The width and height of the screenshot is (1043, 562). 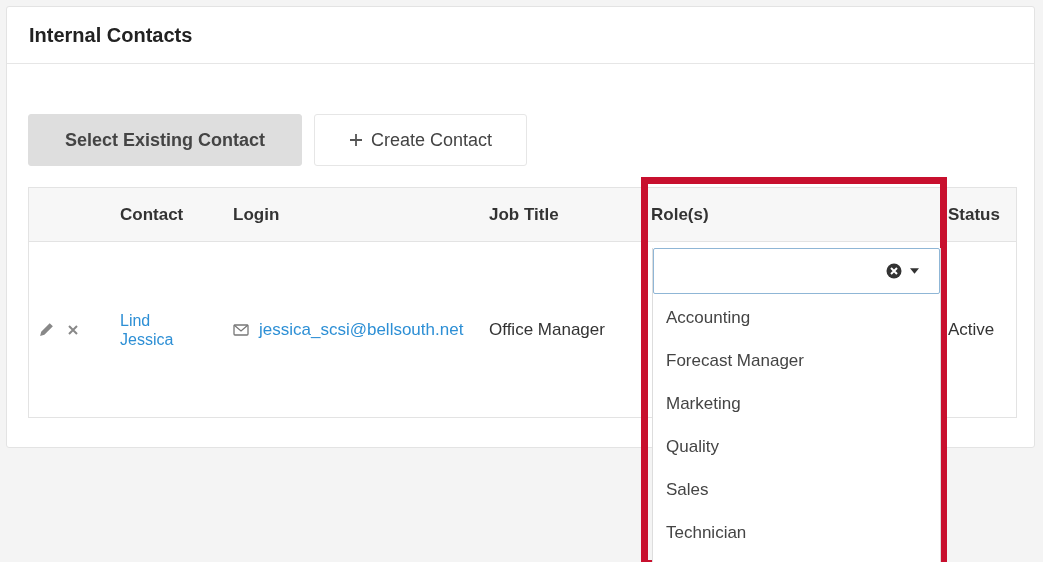 I want to click on column-header: Role(s), so click(x=680, y=214).